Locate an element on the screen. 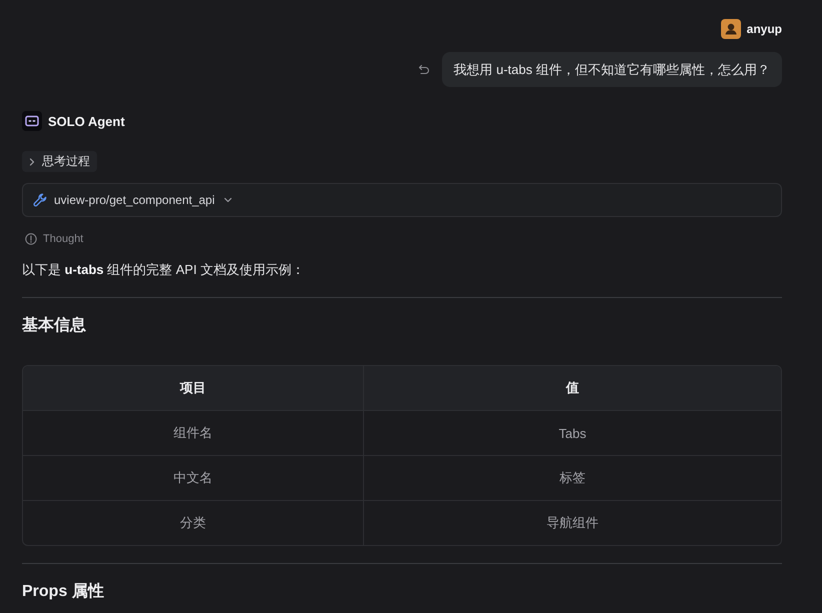 The height and width of the screenshot is (613, 822). table-header-cell: 项目 is located at coordinates (193, 388).